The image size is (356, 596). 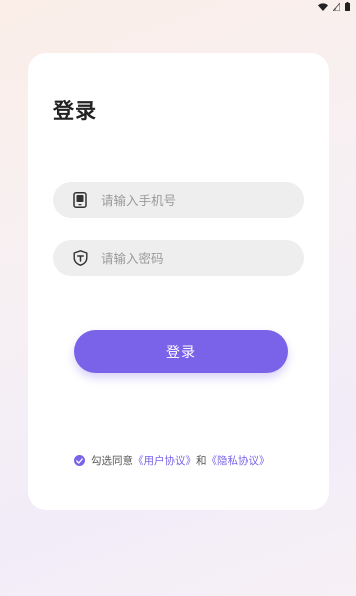 What do you see at coordinates (80, 258) in the screenshot?
I see `shield-icon` at bounding box center [80, 258].